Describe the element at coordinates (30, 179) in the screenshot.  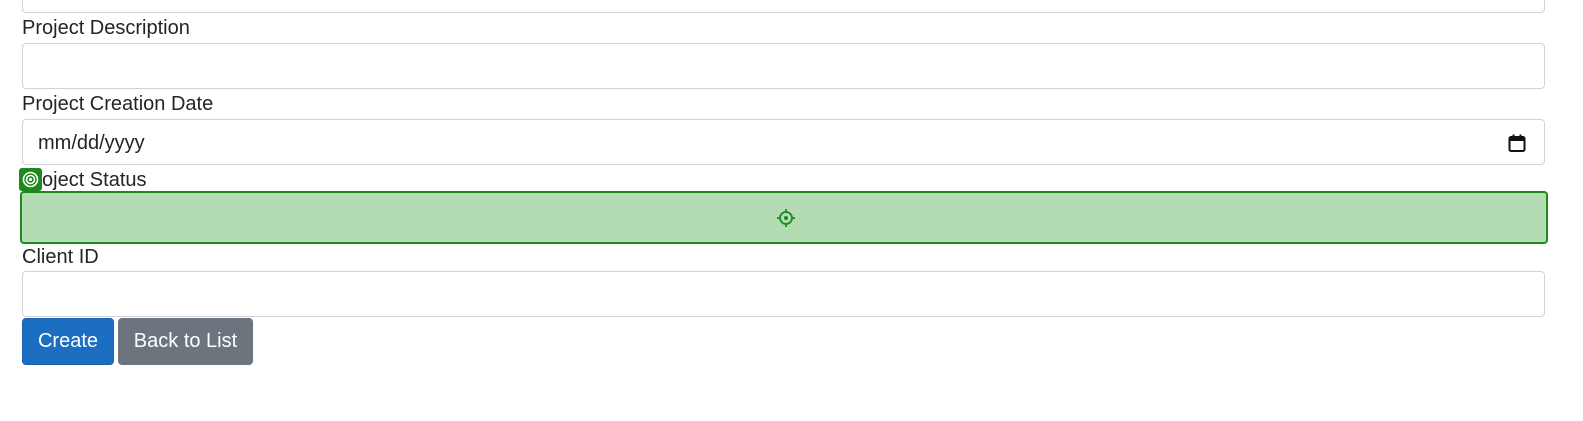
I see `badge-target-icon` at that location.